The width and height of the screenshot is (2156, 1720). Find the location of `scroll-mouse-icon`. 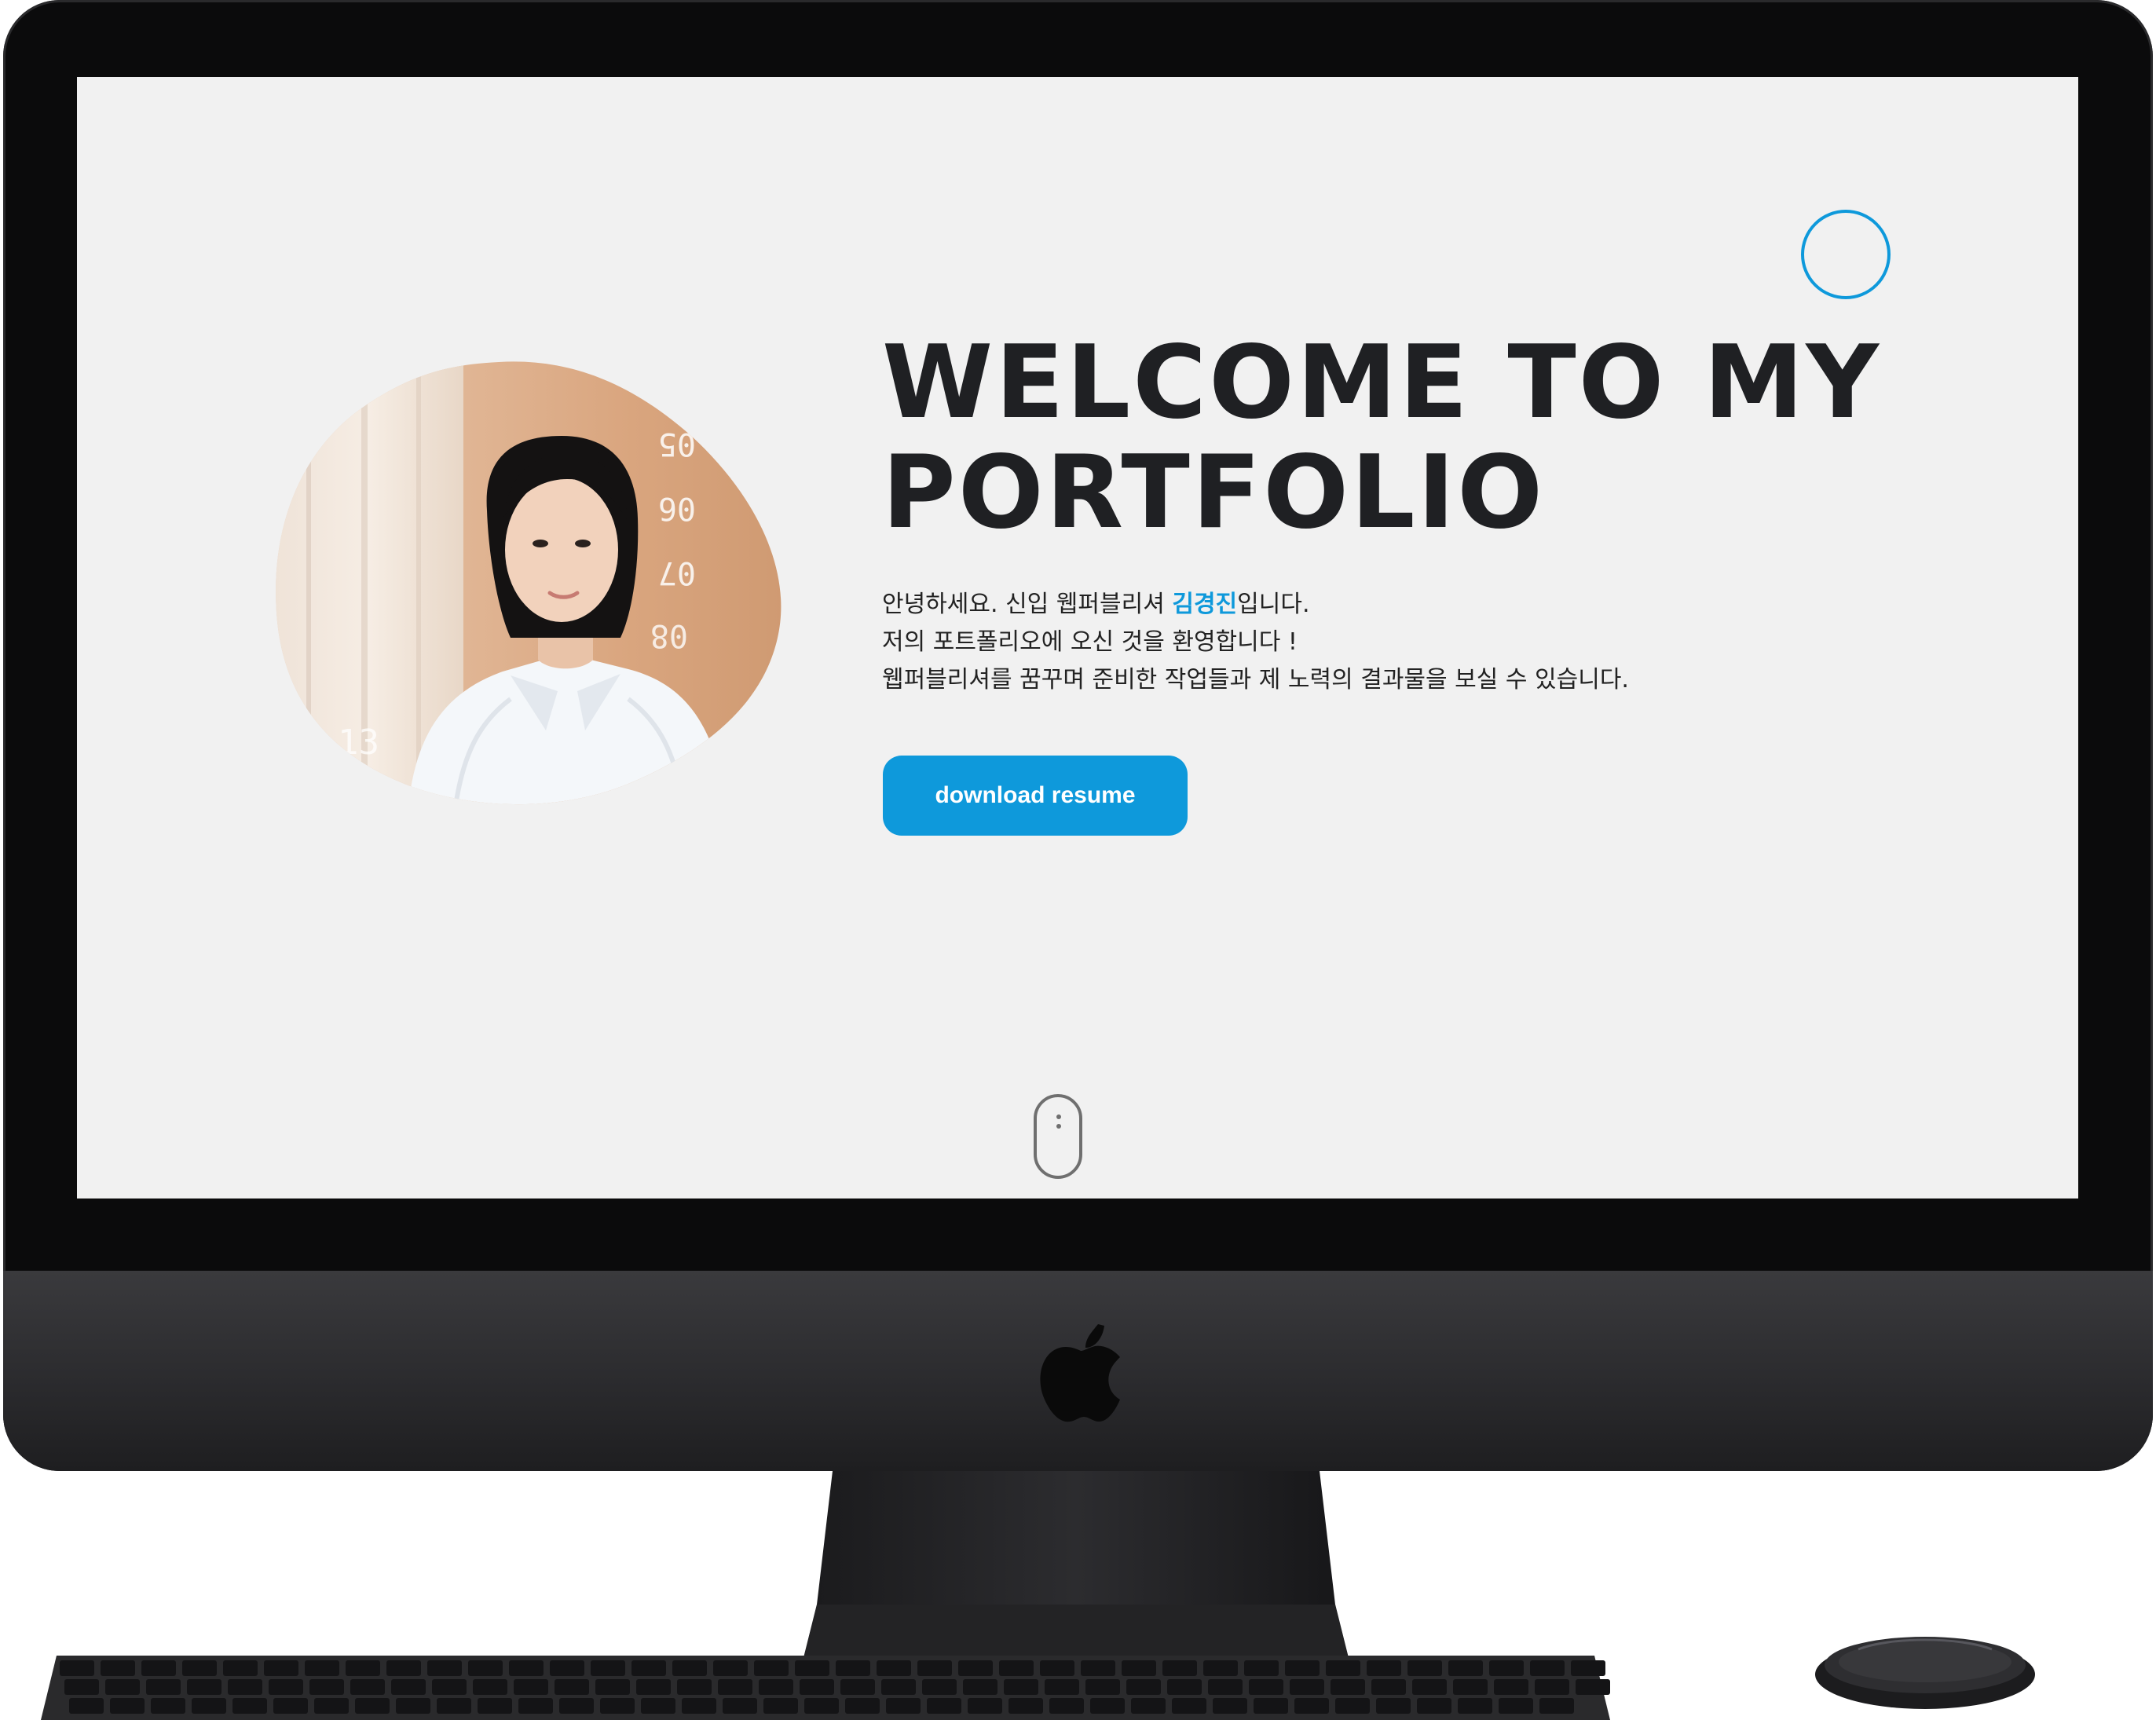

scroll-mouse-icon is located at coordinates (1058, 1136).